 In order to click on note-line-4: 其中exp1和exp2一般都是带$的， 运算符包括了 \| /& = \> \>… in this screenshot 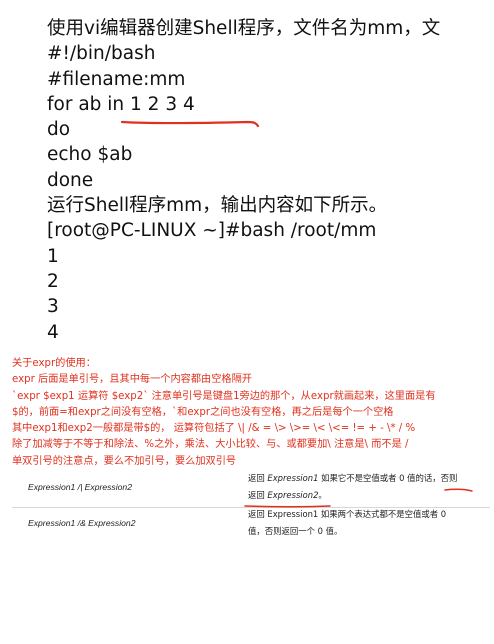, I will do `click(214, 429)`.